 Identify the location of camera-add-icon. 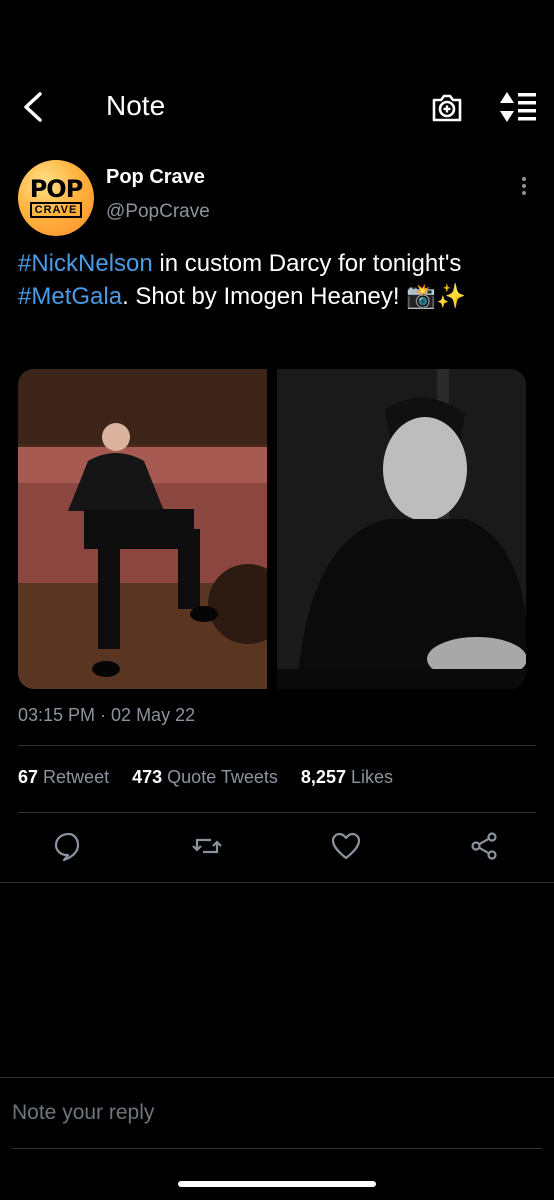
(447, 107).